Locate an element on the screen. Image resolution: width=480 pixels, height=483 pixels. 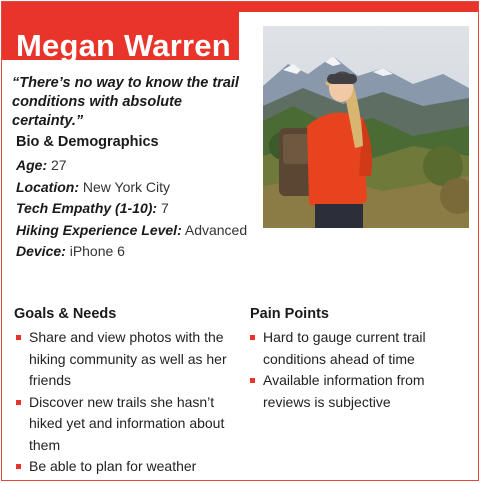
top-accent-bar is located at coordinates (240, 7).